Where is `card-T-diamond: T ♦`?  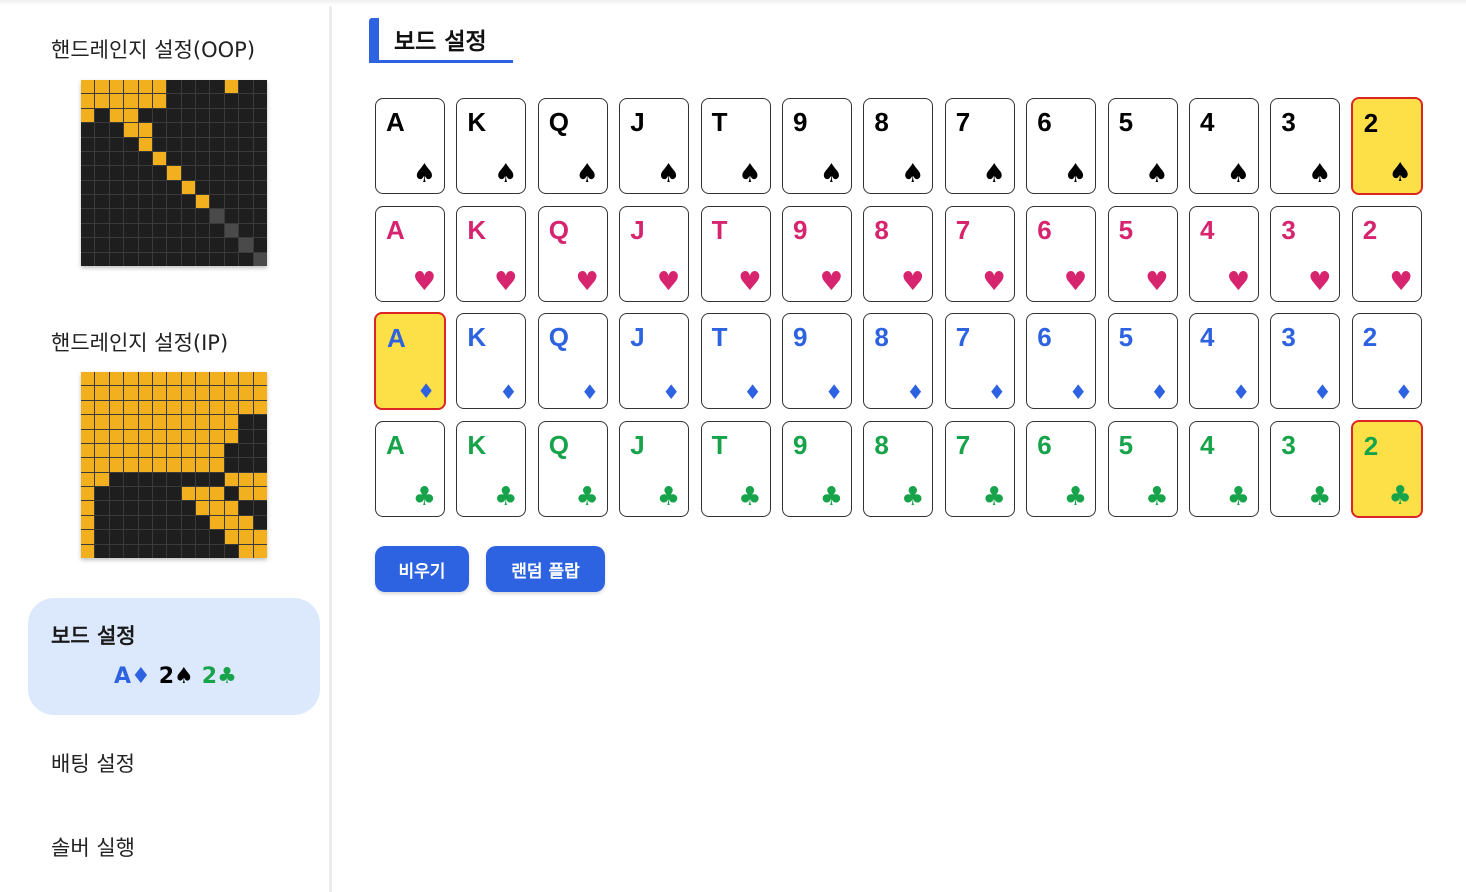
card-T-diamond: T ♦ is located at coordinates (735, 361).